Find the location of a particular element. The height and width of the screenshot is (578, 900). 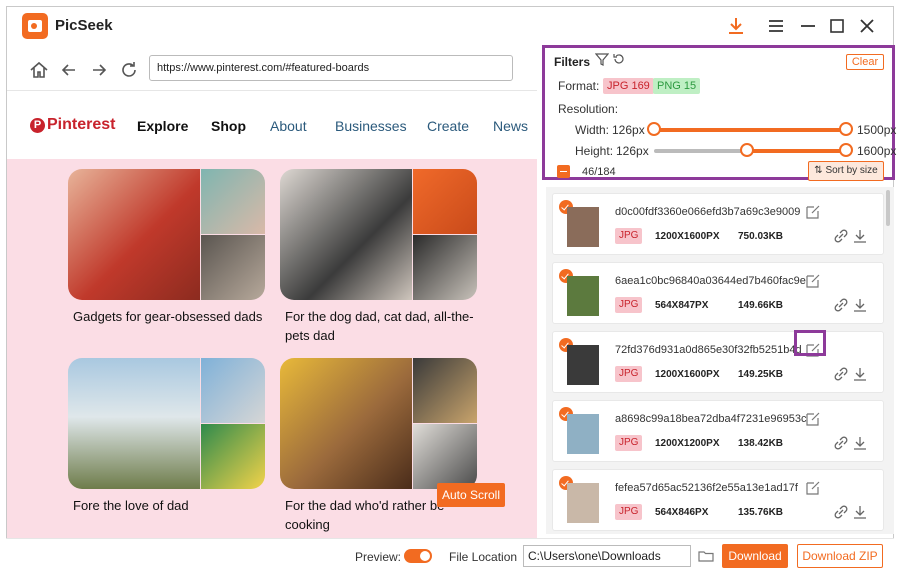

nav-explore: Explore is located at coordinates (162, 126).